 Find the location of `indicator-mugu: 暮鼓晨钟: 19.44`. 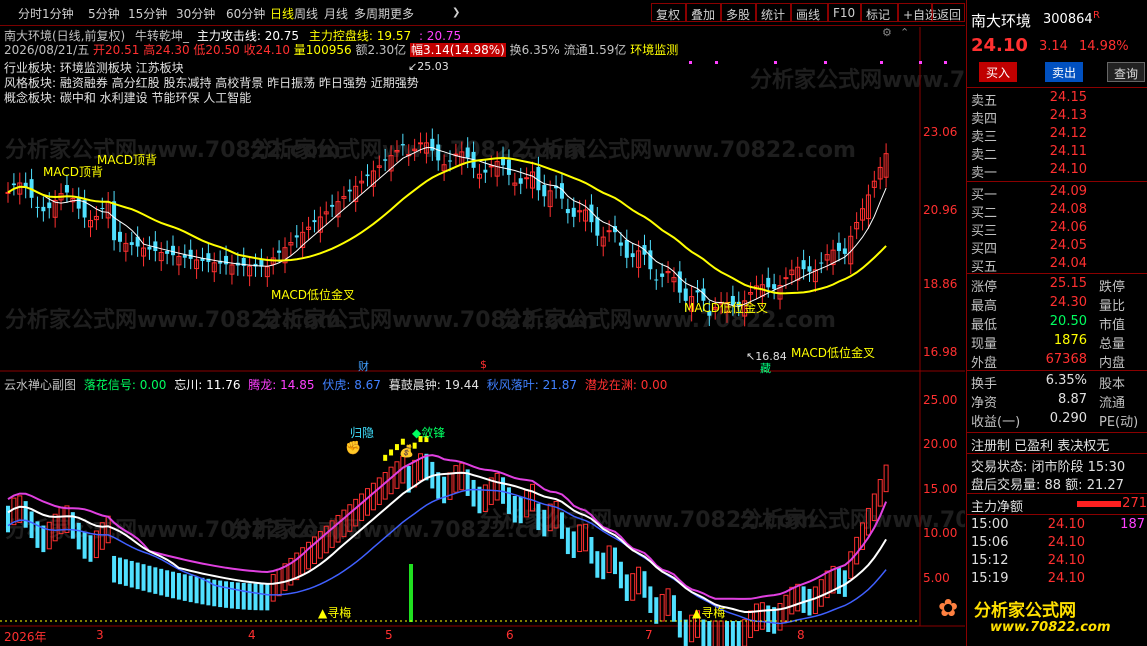

indicator-mugu: 暮鼓晨钟: 19.44 is located at coordinates (433, 385).